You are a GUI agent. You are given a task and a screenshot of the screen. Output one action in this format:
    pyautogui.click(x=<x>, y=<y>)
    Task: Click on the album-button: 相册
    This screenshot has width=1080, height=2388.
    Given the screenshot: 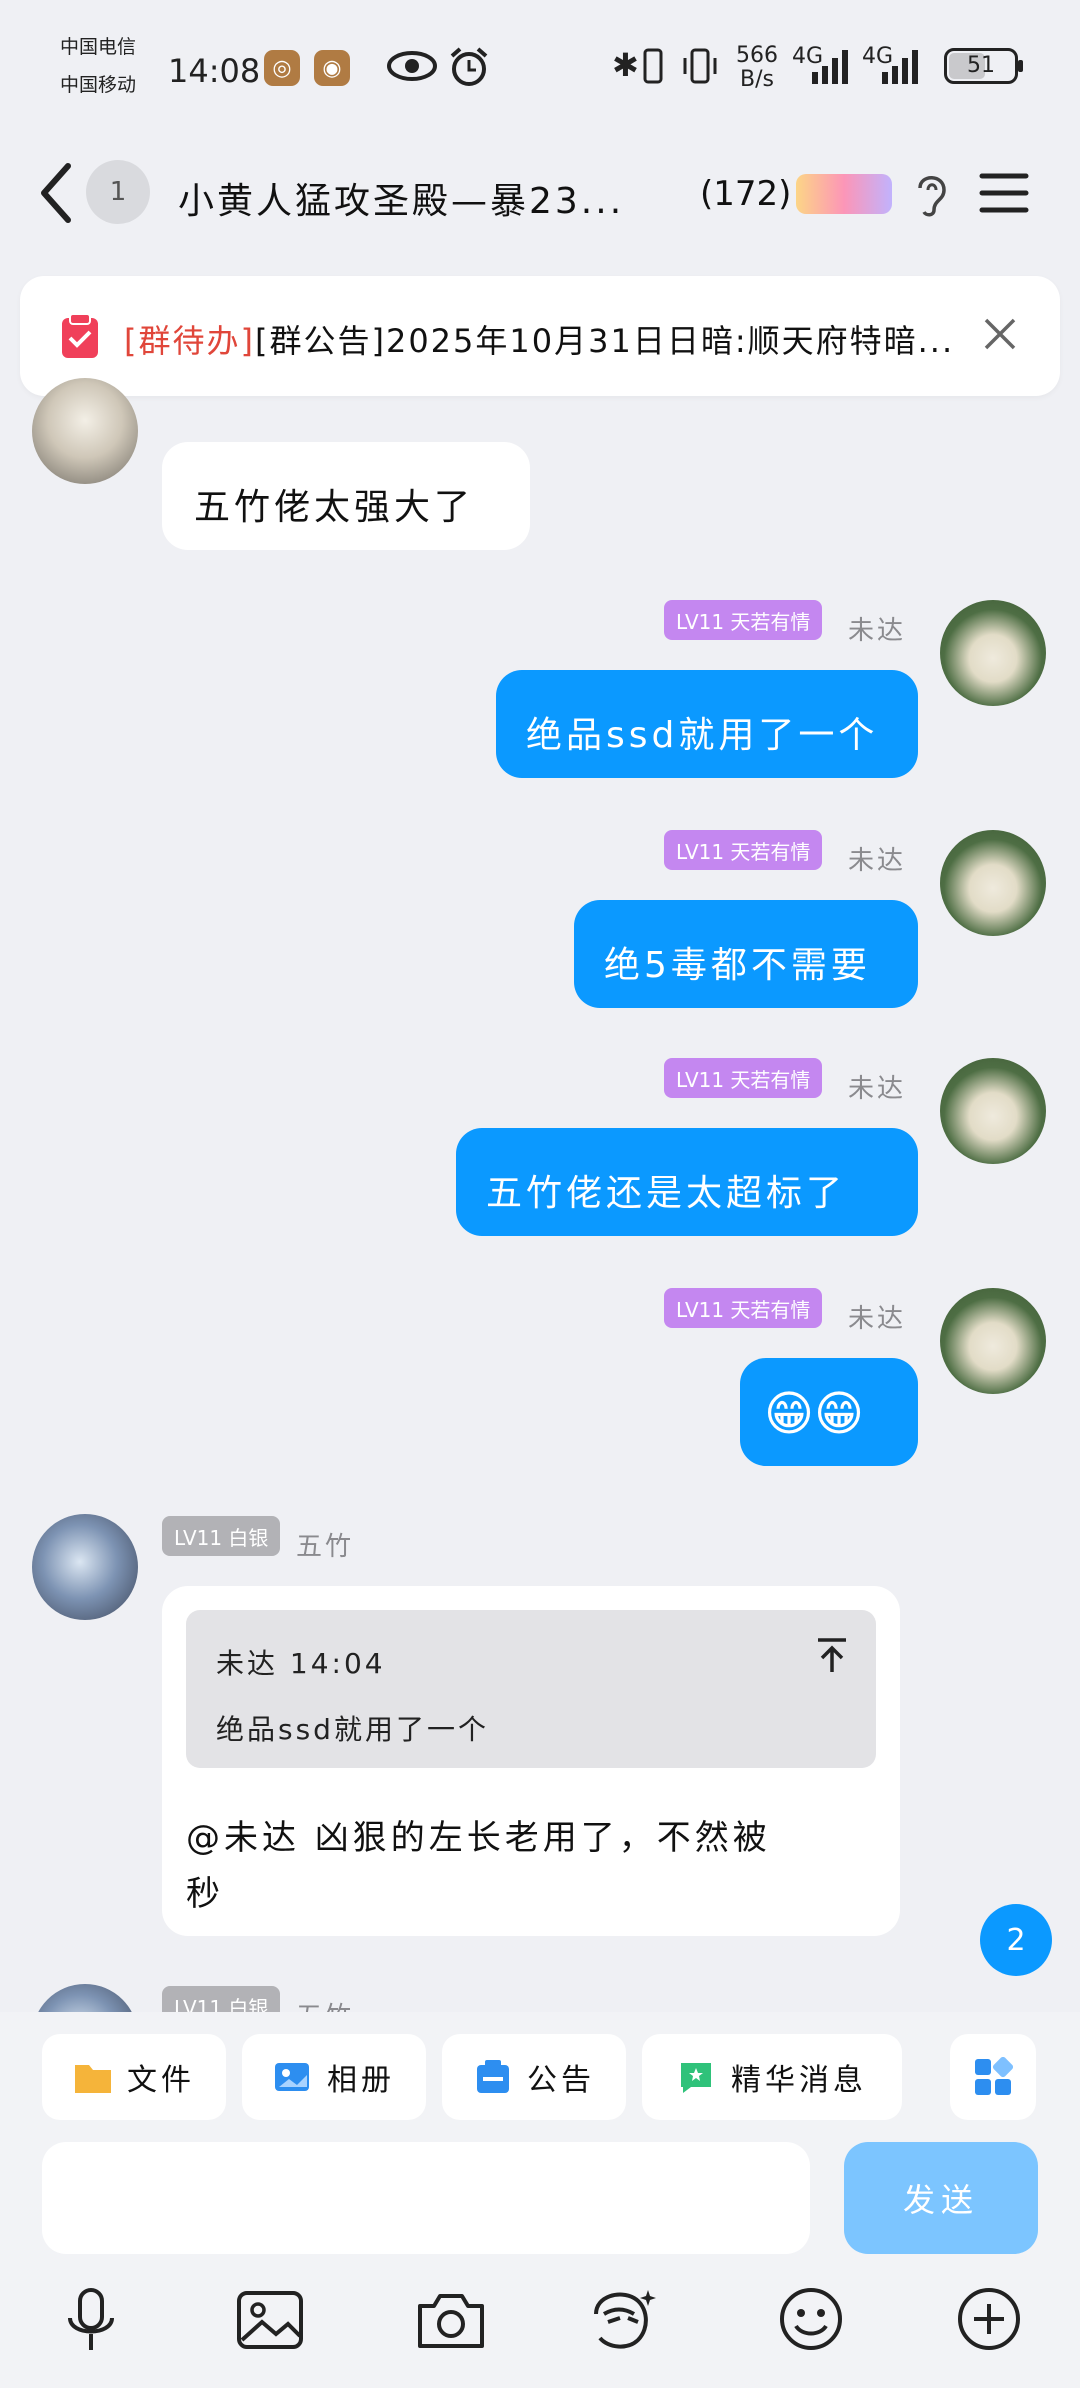 What is the action you would take?
    pyautogui.click(x=334, y=2077)
    